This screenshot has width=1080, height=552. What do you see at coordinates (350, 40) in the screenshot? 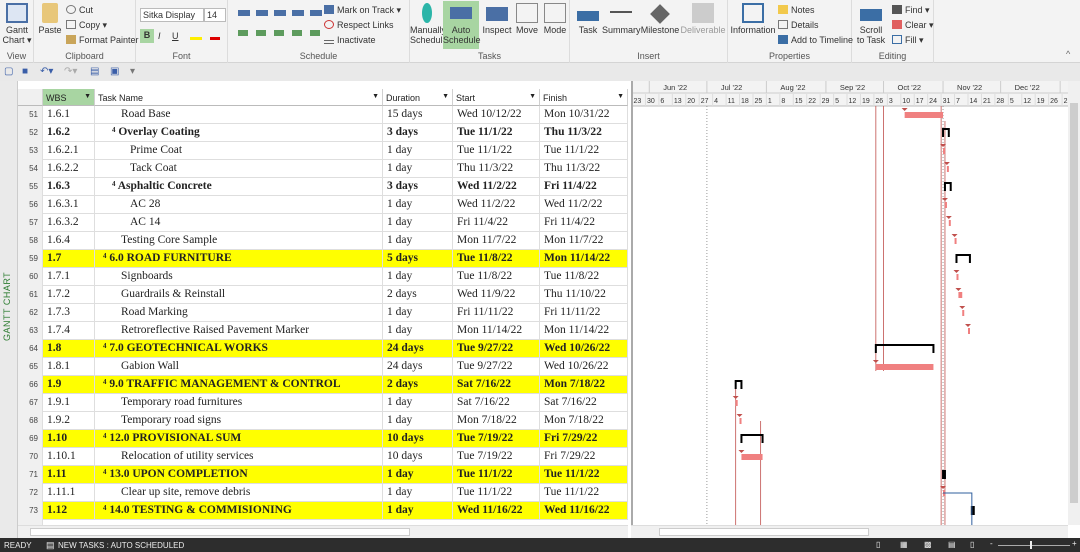
I see `inactivate-button: Inactivate` at bounding box center [350, 40].